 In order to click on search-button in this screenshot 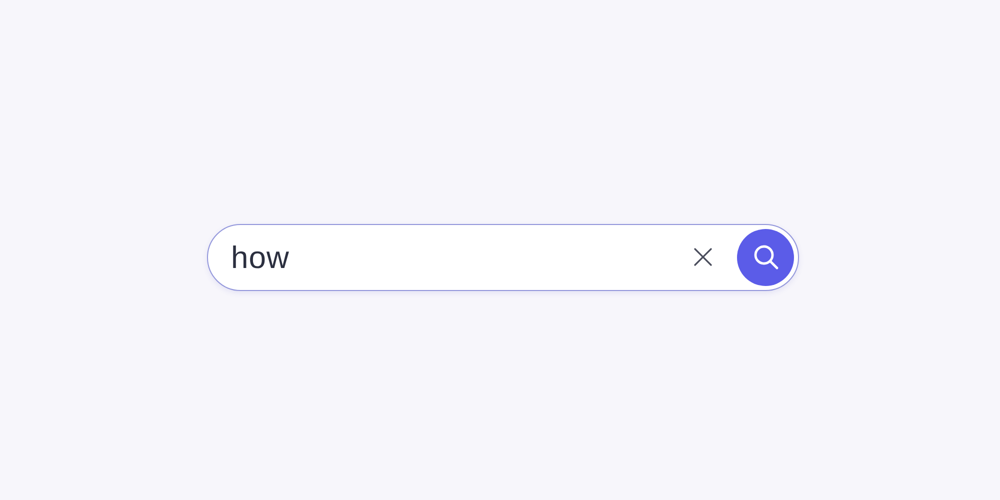, I will do `click(765, 257)`.